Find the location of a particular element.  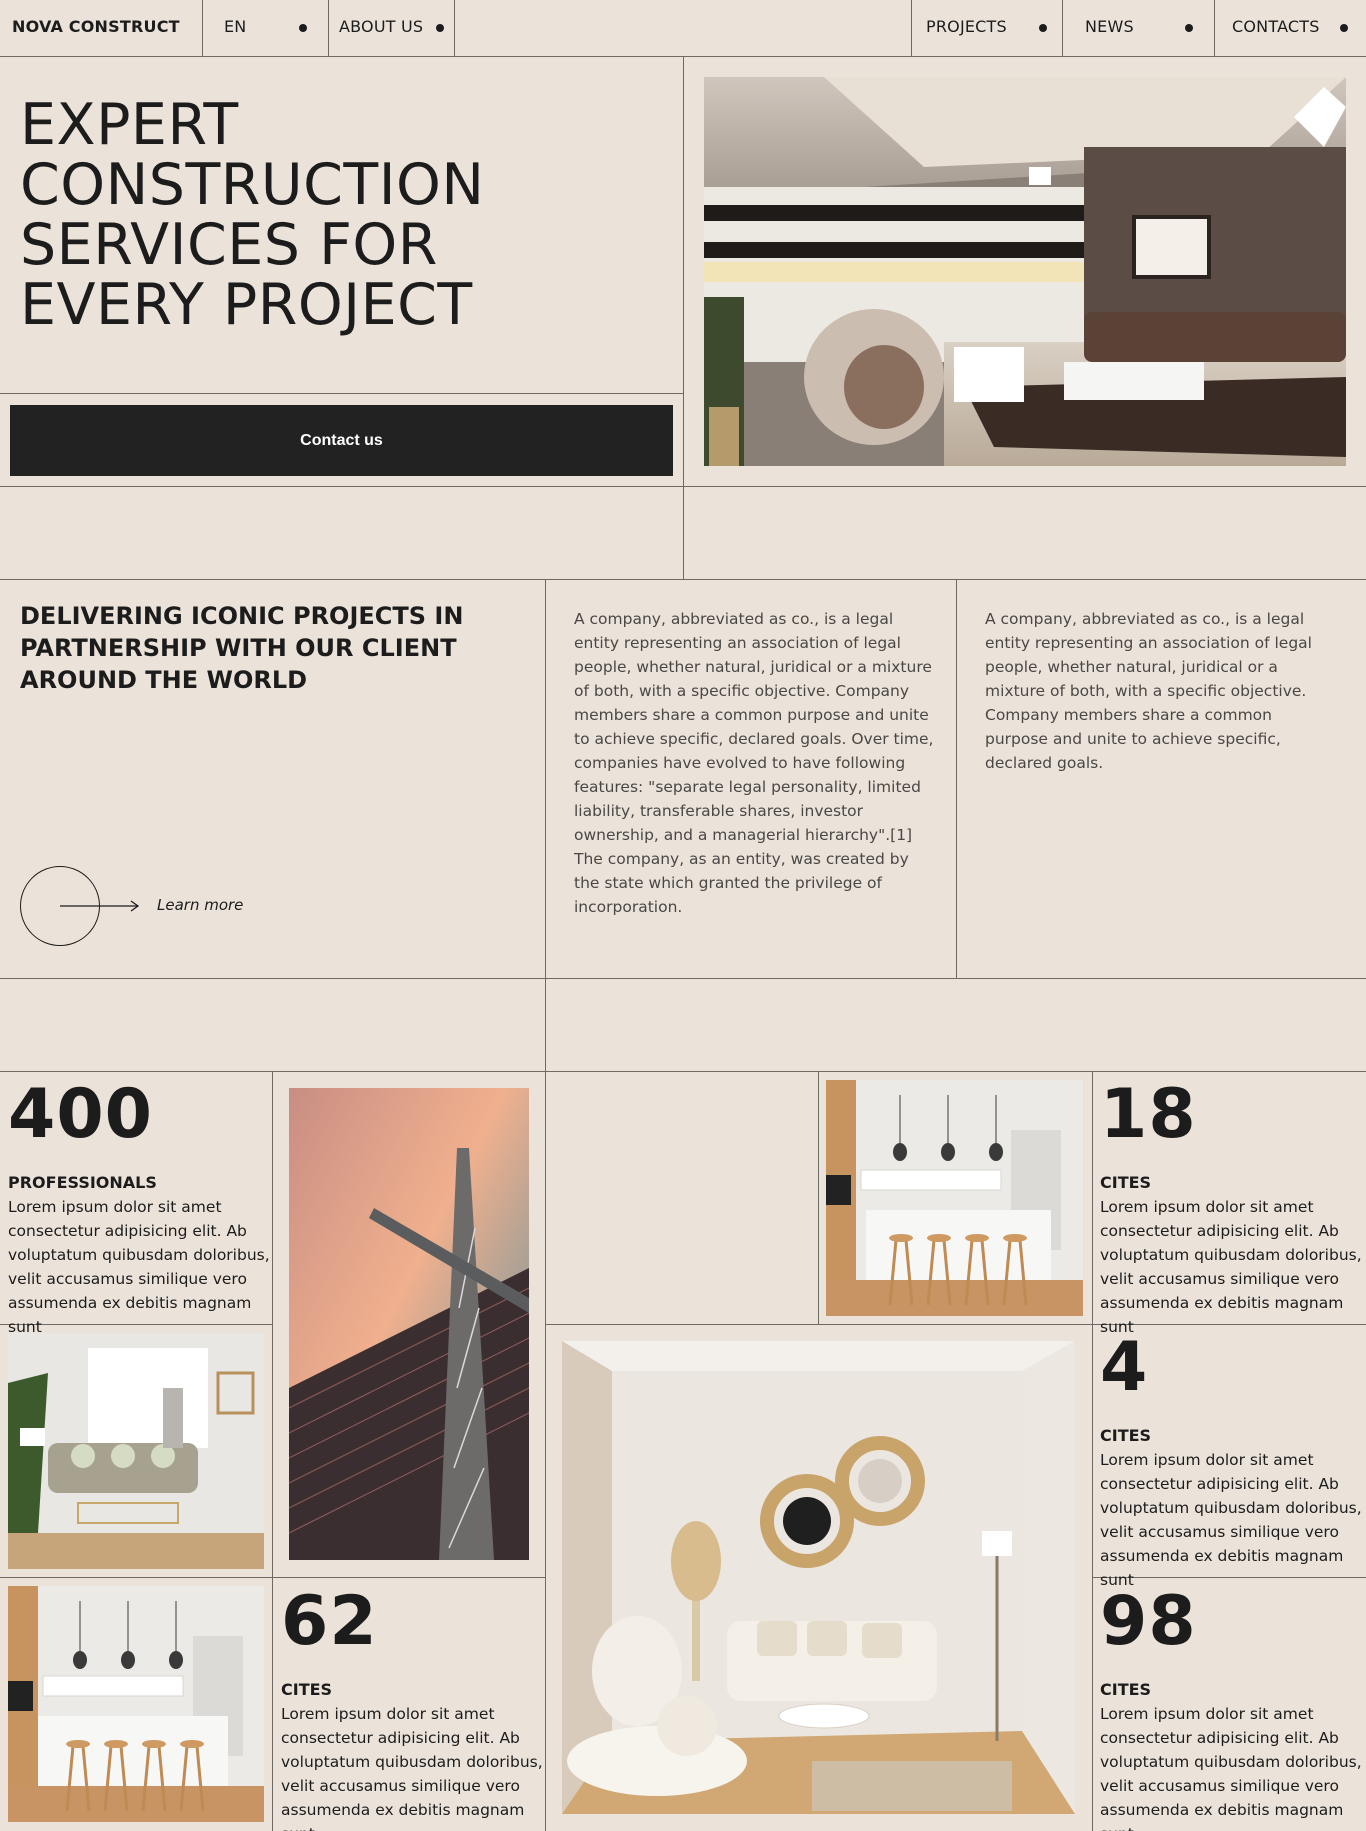

about-dot-icon is located at coordinates (440, 28).